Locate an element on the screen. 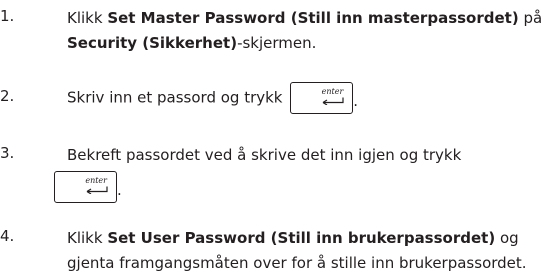 This screenshot has height=277, width=559. step-text: Skriv inn et passord og trykk enter . is located at coordinates (312, 98).